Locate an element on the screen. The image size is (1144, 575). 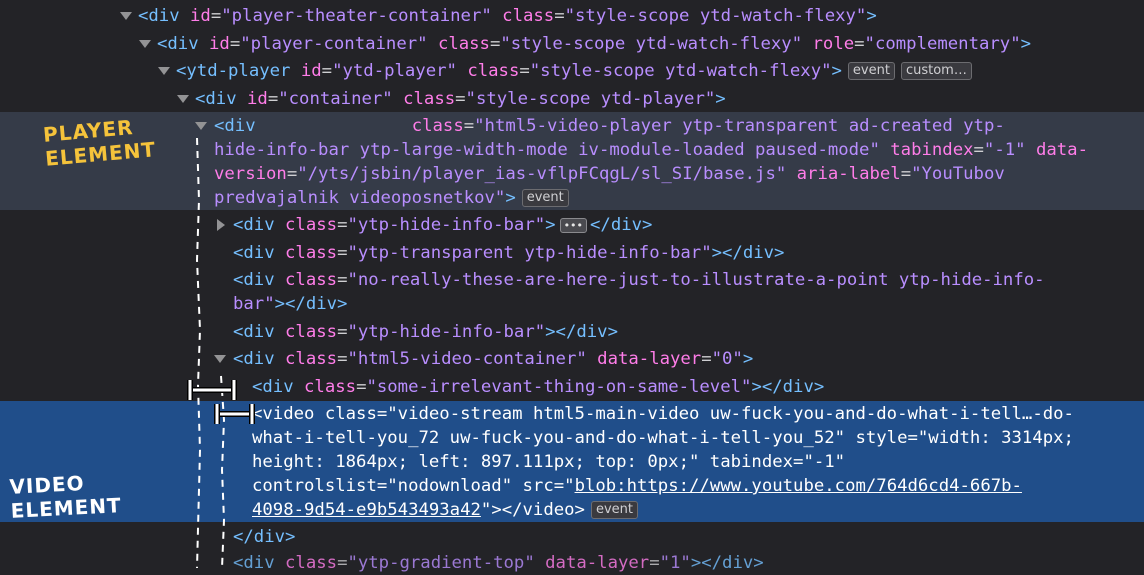
measure-marker-video is located at coordinates (234, 414).